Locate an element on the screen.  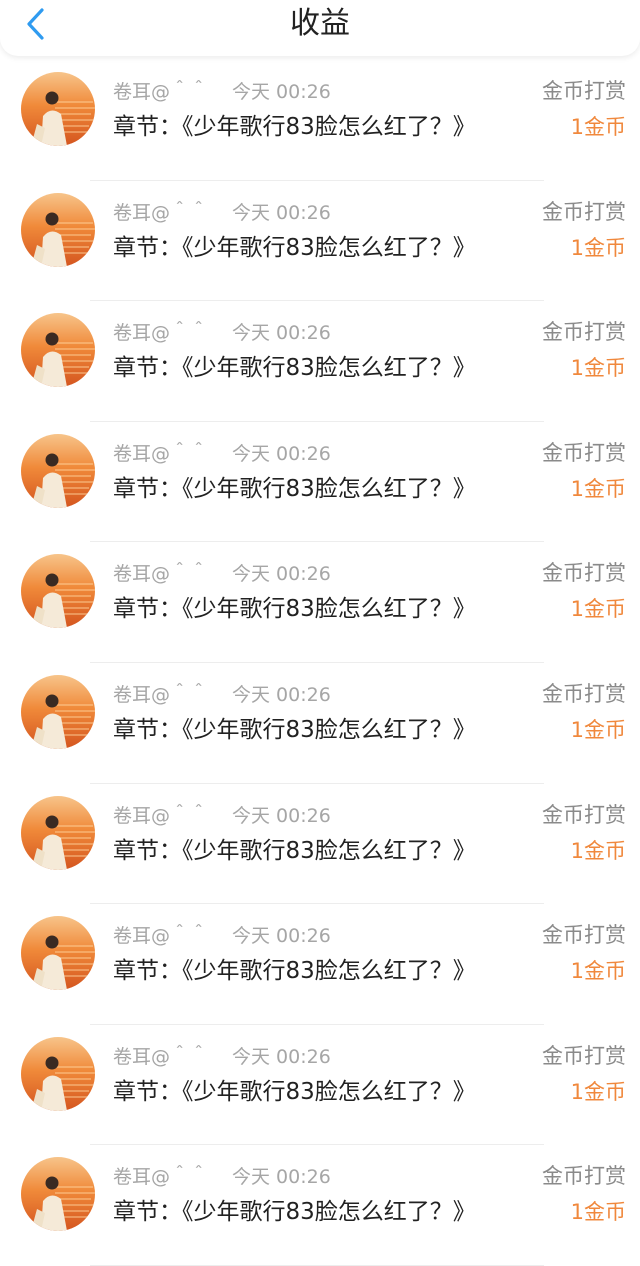
page-title: 收益 is located at coordinates (320, 23).